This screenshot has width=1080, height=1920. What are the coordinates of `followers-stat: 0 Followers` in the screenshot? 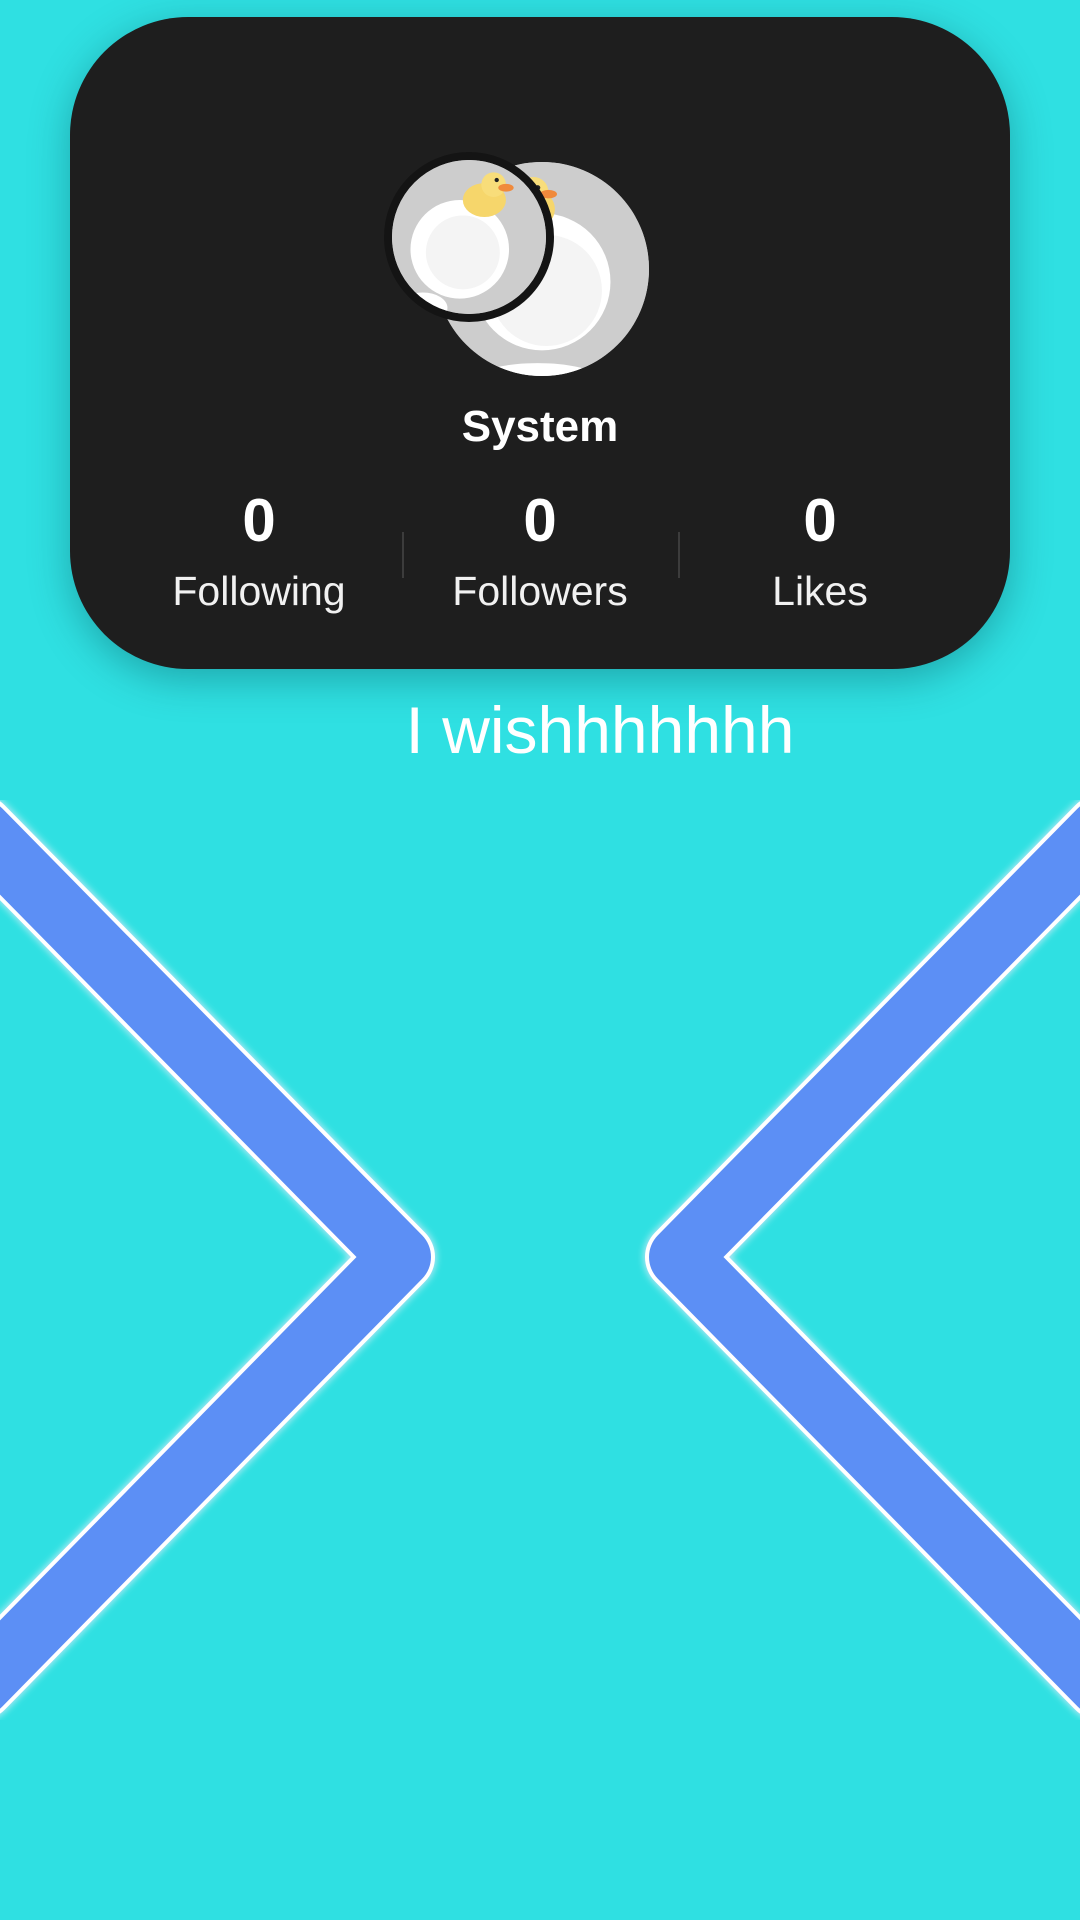 It's located at (540, 556).